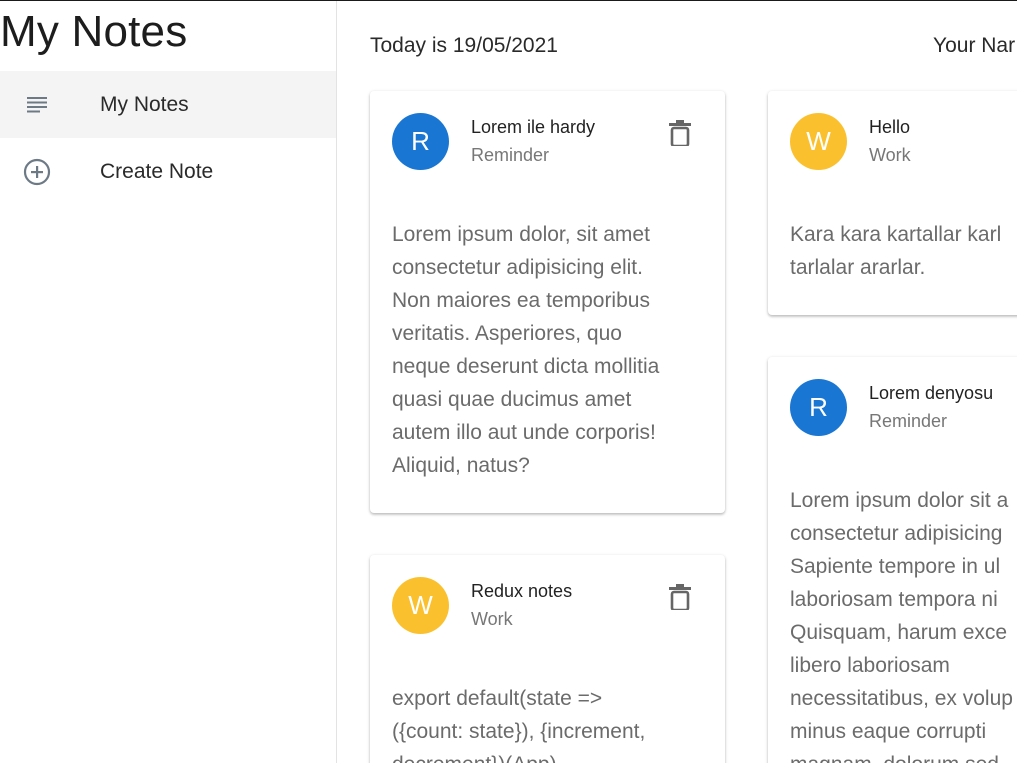 The image size is (1017, 763). I want to click on today-date: Today is 19/05/2021, so click(464, 45).